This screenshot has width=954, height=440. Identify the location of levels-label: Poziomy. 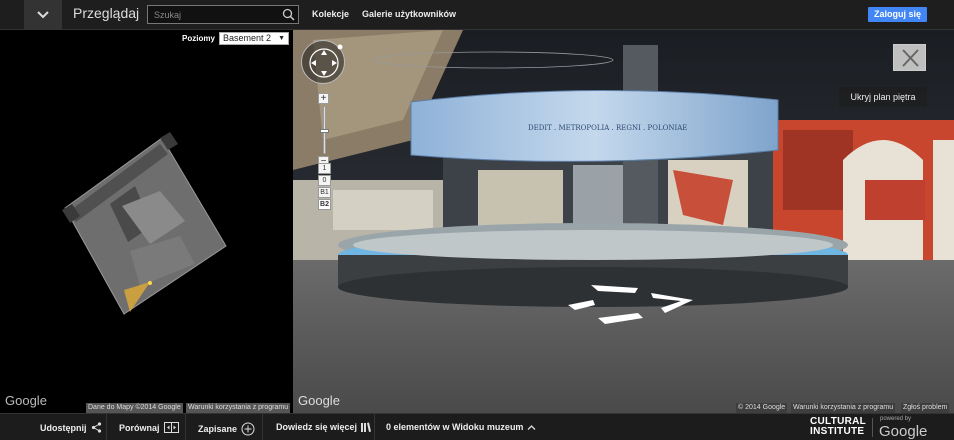
(198, 38).